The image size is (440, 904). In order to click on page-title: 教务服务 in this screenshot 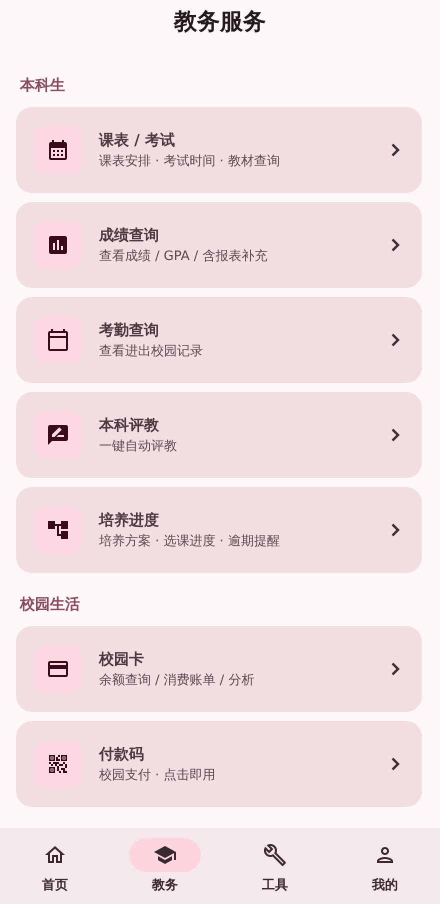, I will do `click(219, 22)`.